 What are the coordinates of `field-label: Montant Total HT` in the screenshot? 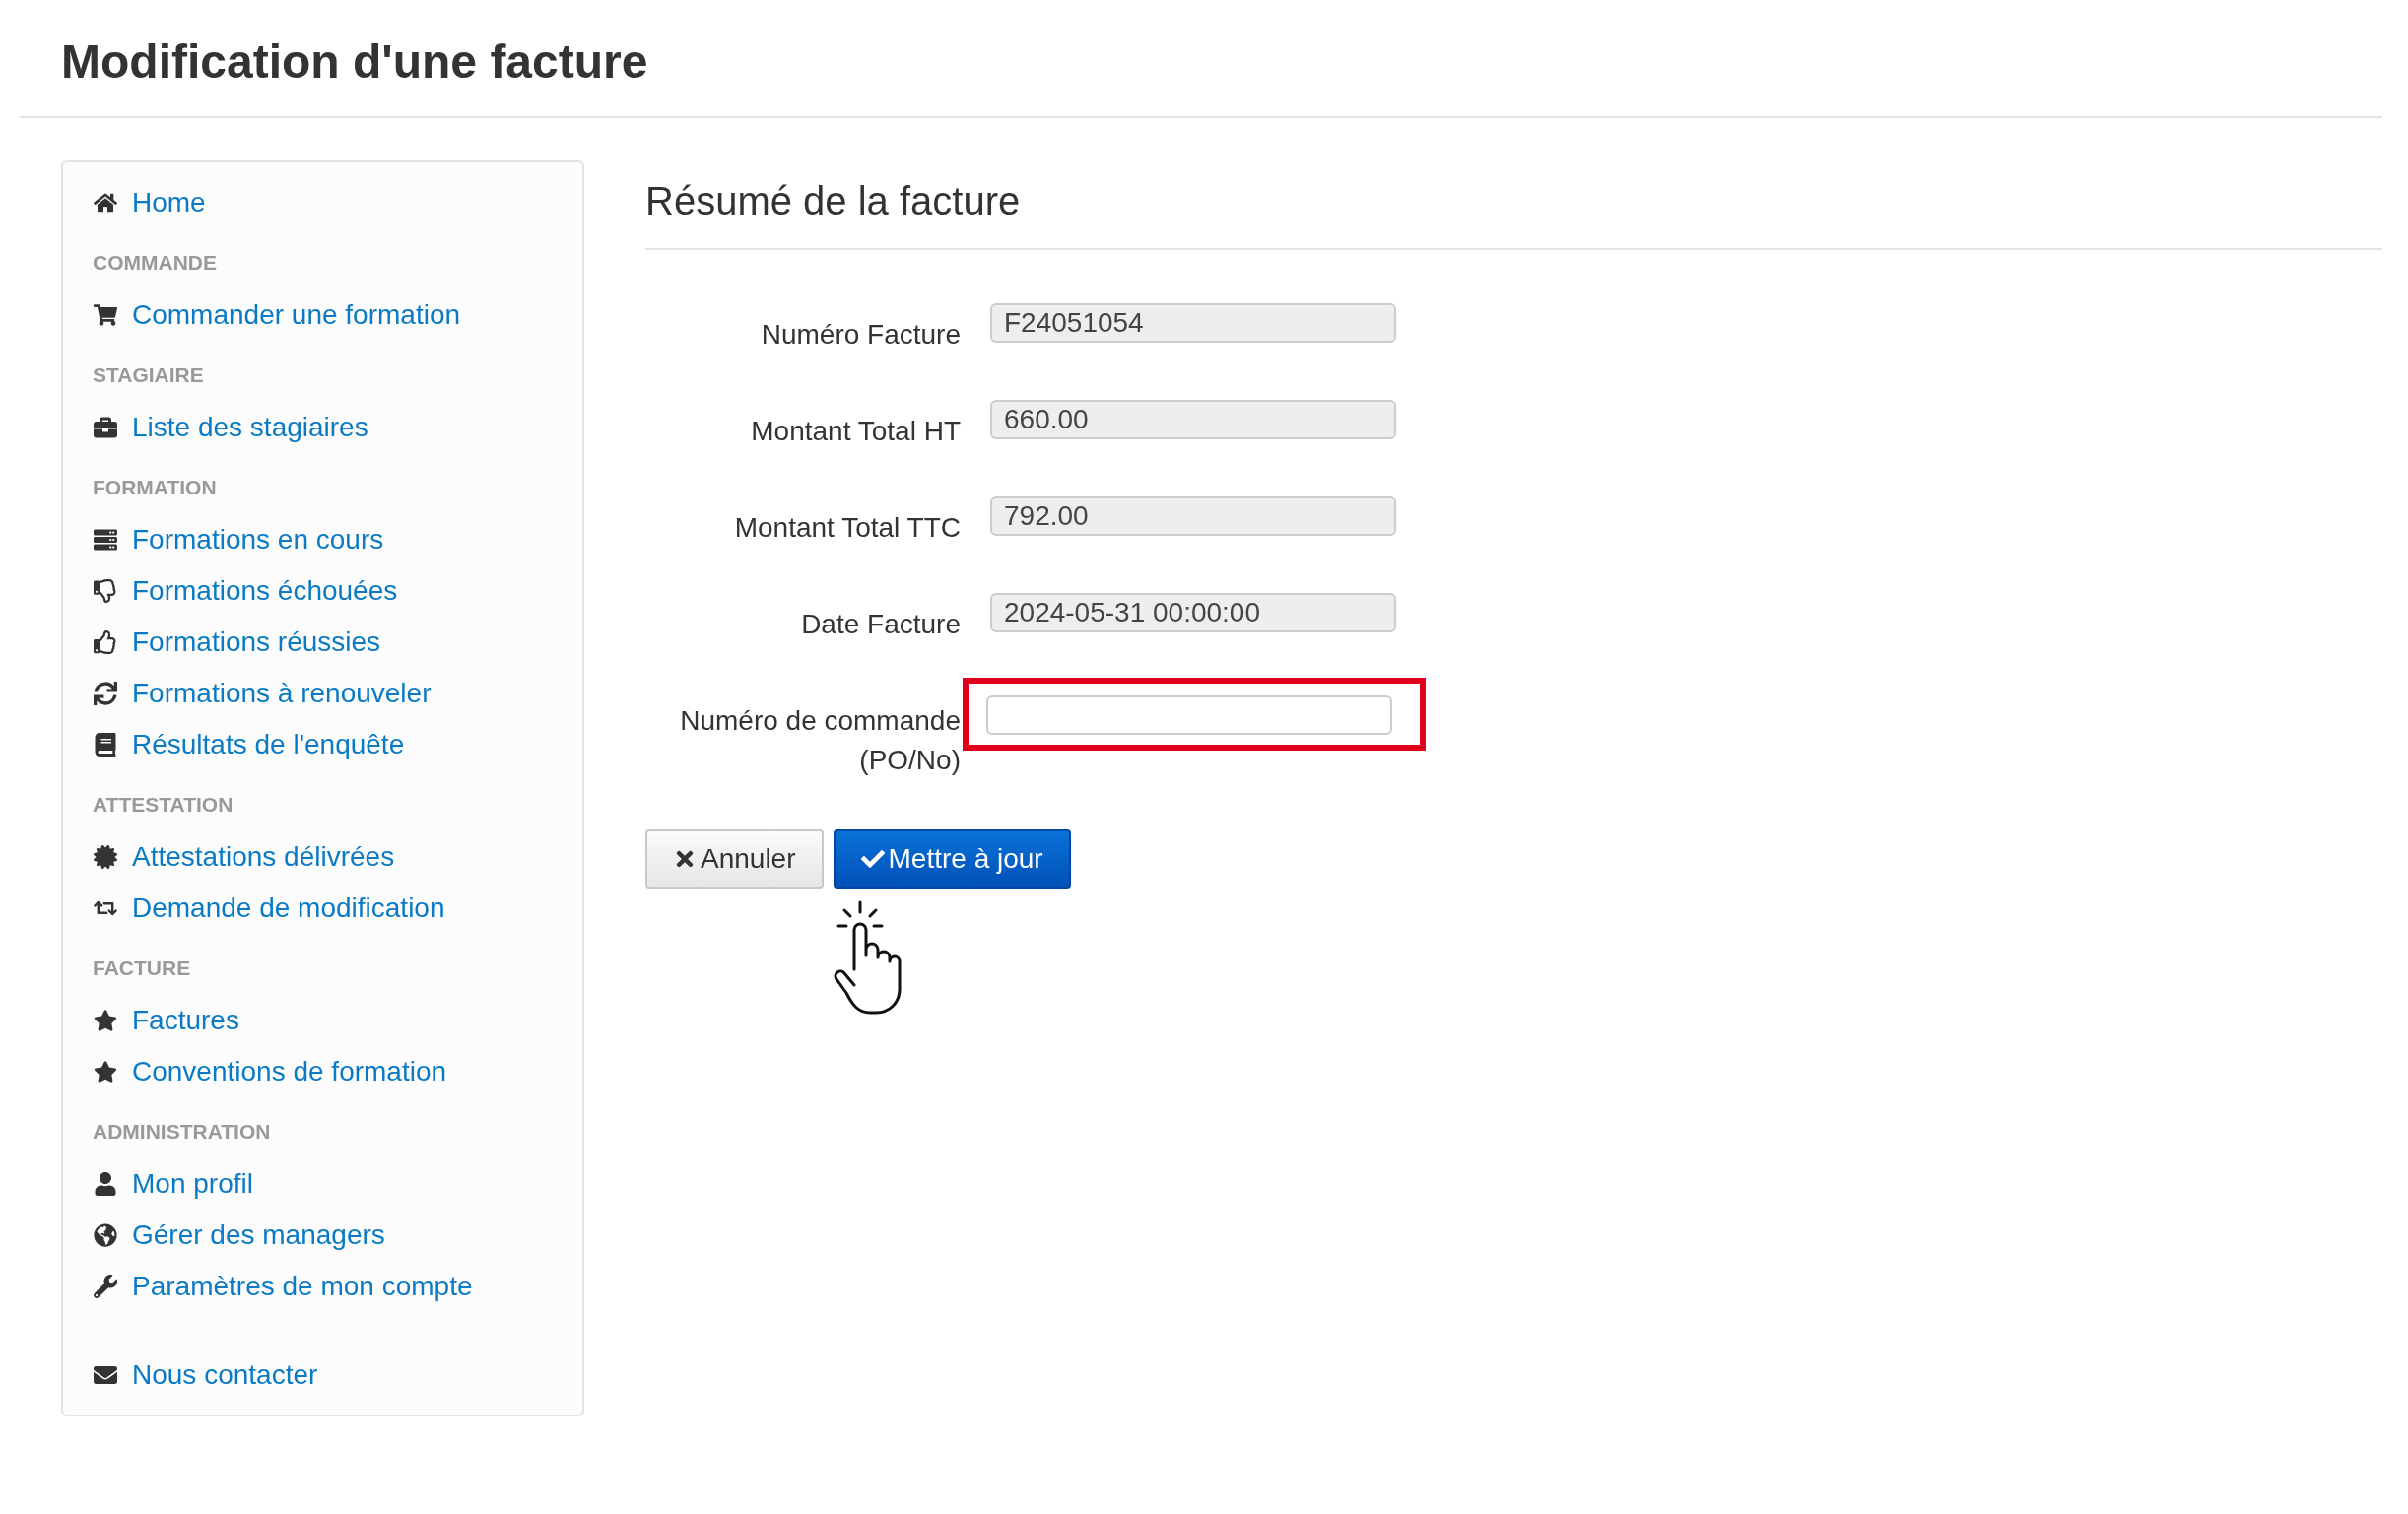 It's located at (856, 432).